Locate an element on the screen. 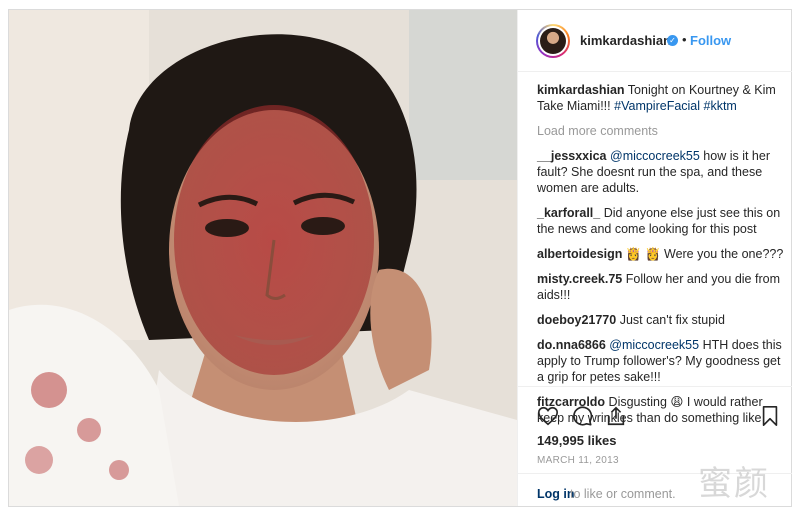 This screenshot has height=517, width=800. comment-username: do.nna6866 is located at coordinates (571, 345).